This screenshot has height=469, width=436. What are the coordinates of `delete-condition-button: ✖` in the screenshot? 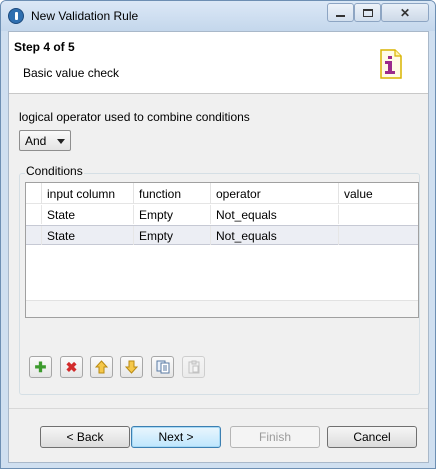 It's located at (71, 367).